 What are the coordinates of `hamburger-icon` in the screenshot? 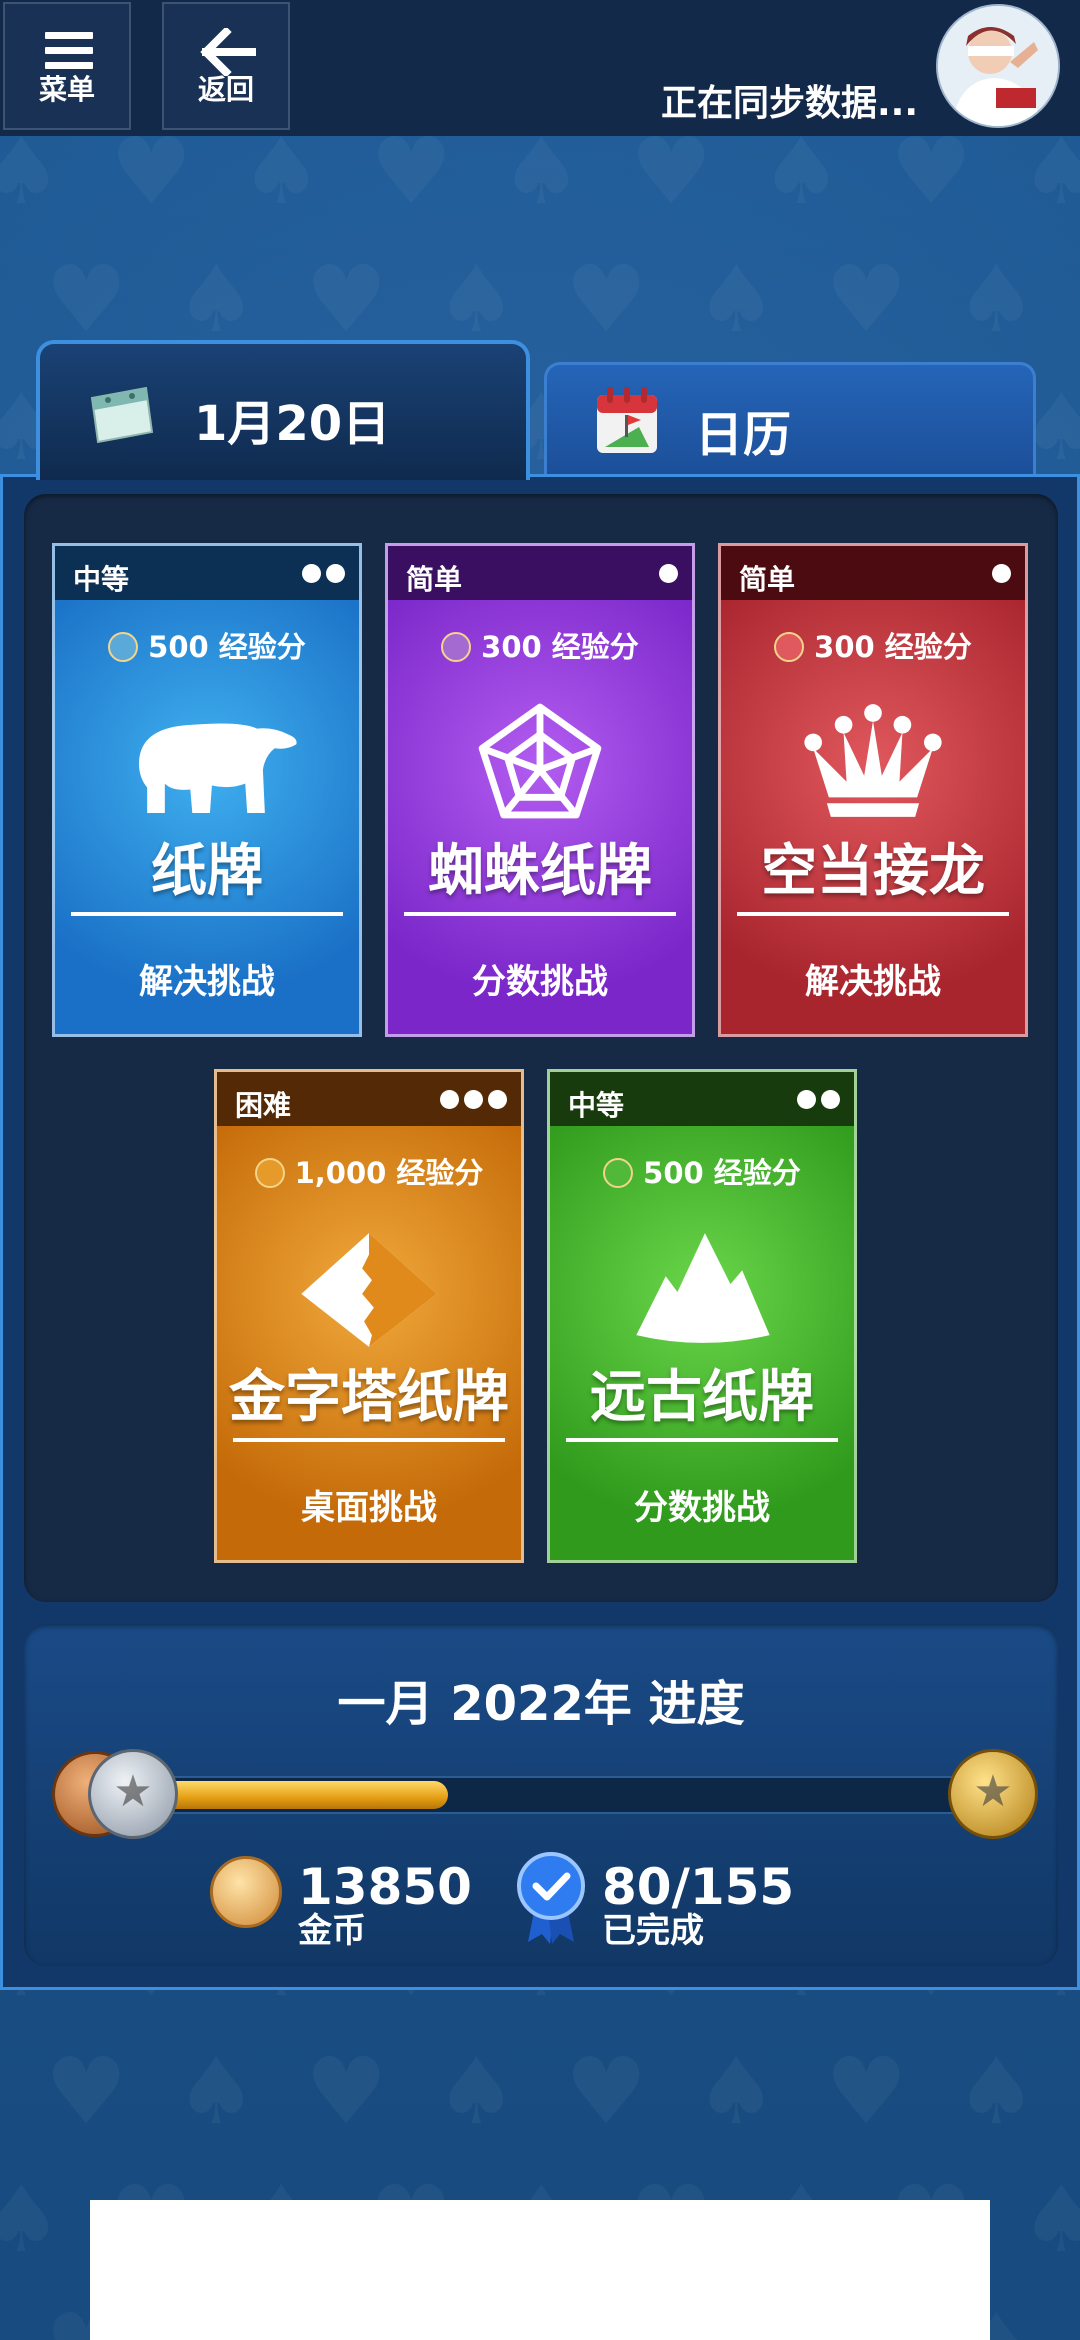 It's located at (69, 51).